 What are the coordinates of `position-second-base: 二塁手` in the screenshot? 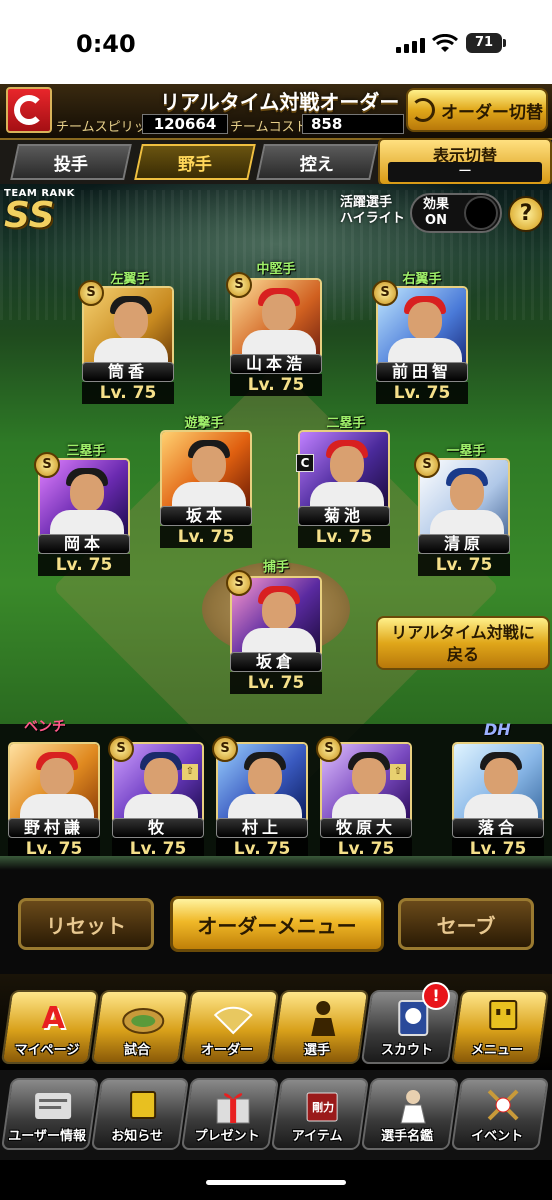 It's located at (346, 423).